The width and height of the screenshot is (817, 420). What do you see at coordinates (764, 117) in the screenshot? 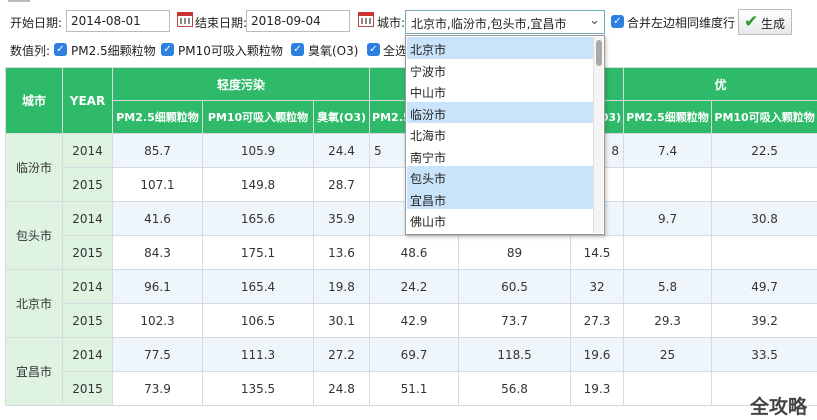
I see `header-pm10-3: PM10可吸入颗粒物` at bounding box center [764, 117].